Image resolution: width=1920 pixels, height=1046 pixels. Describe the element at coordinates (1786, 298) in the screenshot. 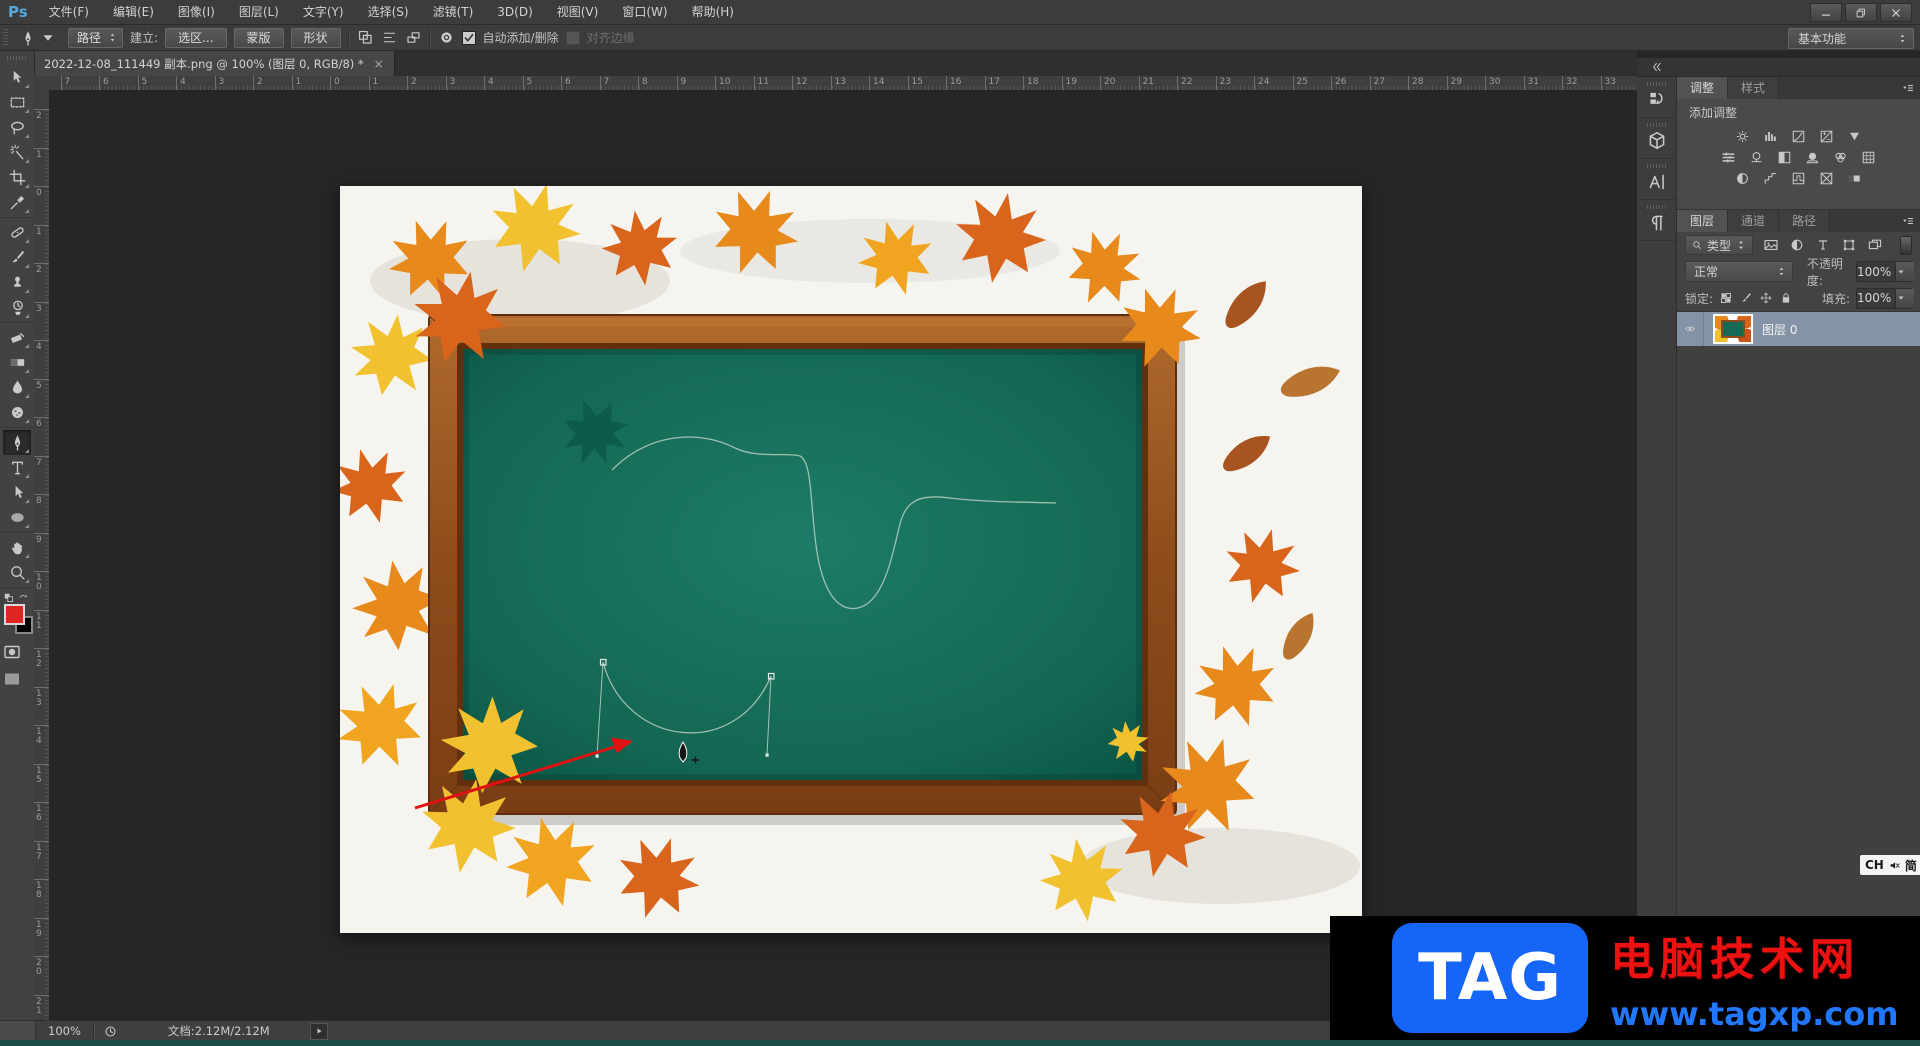

I see `lock-all-icon` at that location.